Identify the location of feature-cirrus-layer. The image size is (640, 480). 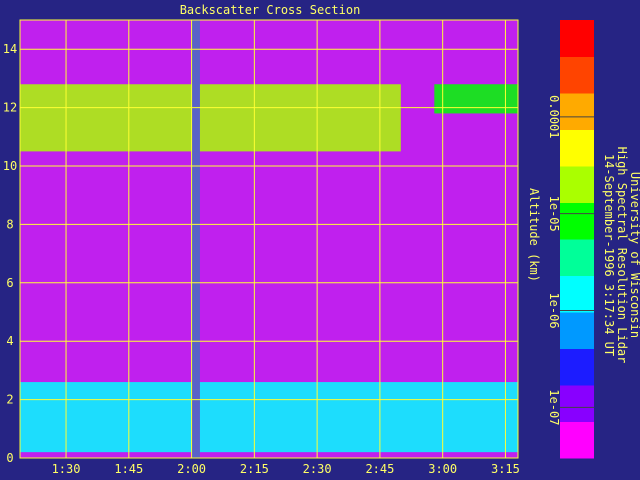
(210, 118).